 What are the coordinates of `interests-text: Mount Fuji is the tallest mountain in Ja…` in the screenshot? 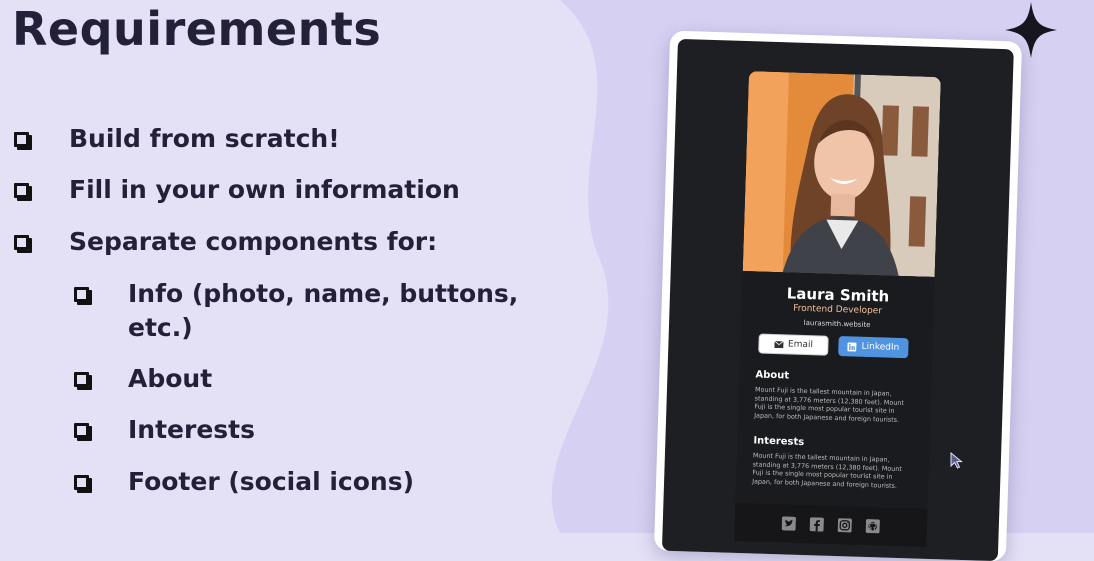 It's located at (827, 470).